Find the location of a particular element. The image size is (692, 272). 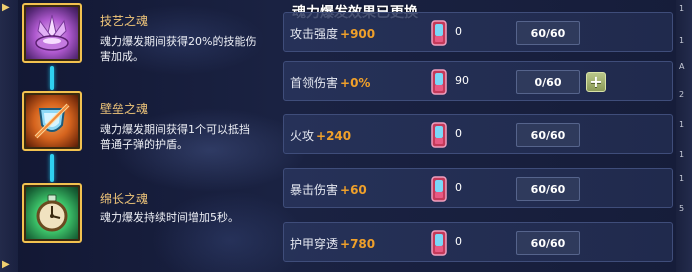

stat-name: 护甲穿透 is located at coordinates (314, 244).